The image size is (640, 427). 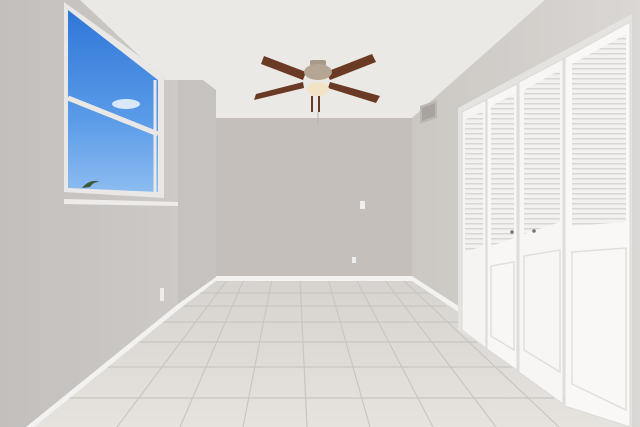 I want to click on fan-light, so click(x=318, y=89).